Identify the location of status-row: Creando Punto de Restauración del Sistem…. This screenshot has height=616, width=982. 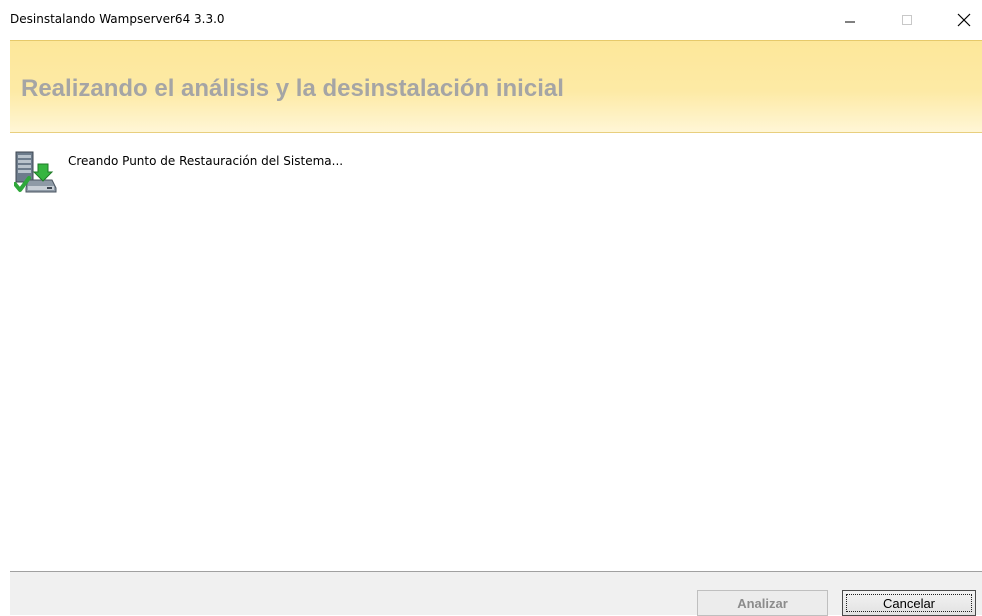
(364, 170).